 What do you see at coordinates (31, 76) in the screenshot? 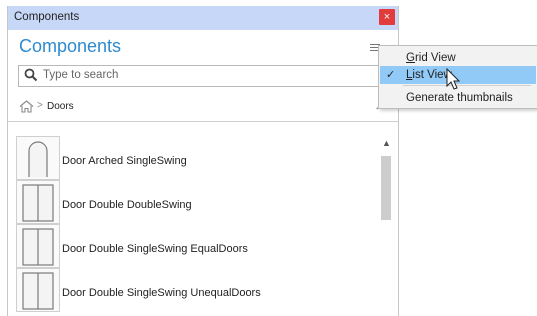
I see `search-icon` at bounding box center [31, 76].